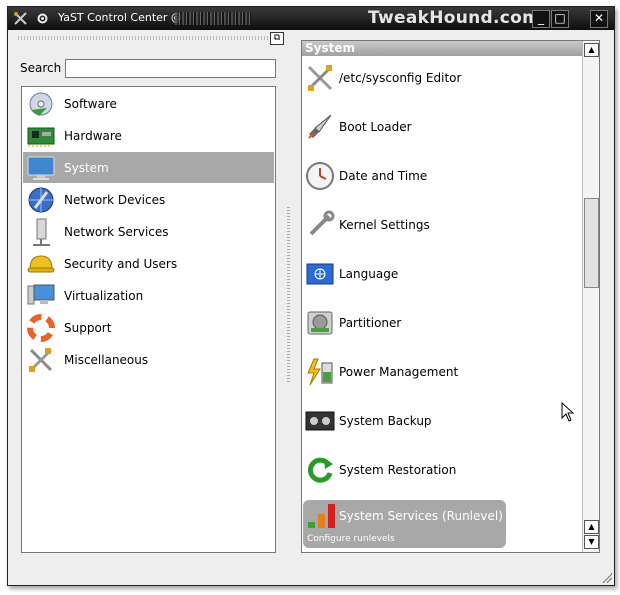 The width and height of the screenshot is (620, 595). What do you see at coordinates (320, 225) in the screenshot?
I see `wrench-icon` at bounding box center [320, 225].